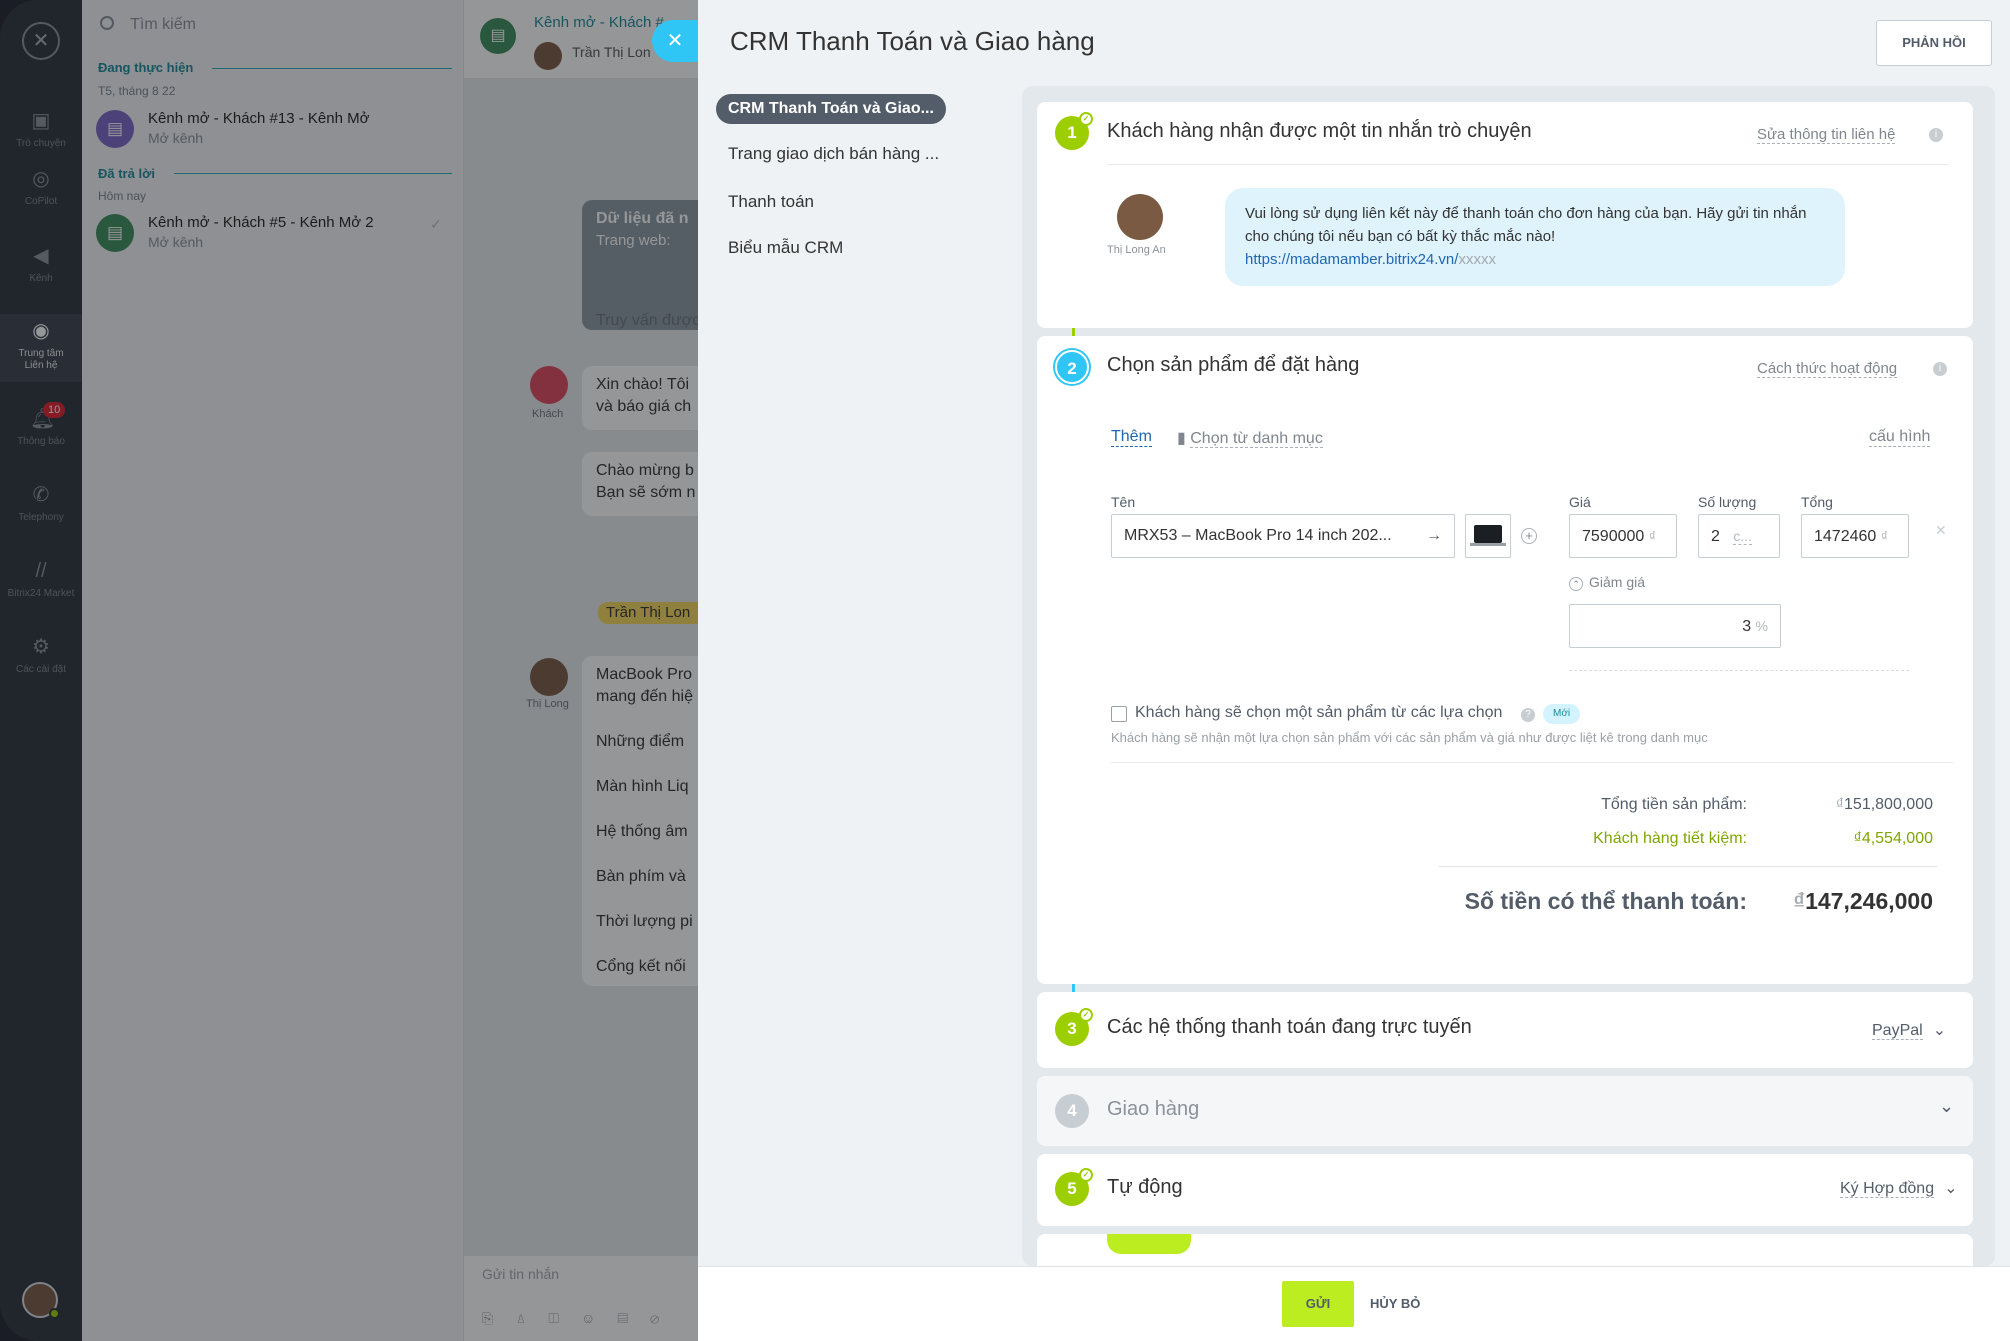 The image size is (2010, 1341). I want to click on feedback-button: PHẢN HỒI, so click(1934, 43).